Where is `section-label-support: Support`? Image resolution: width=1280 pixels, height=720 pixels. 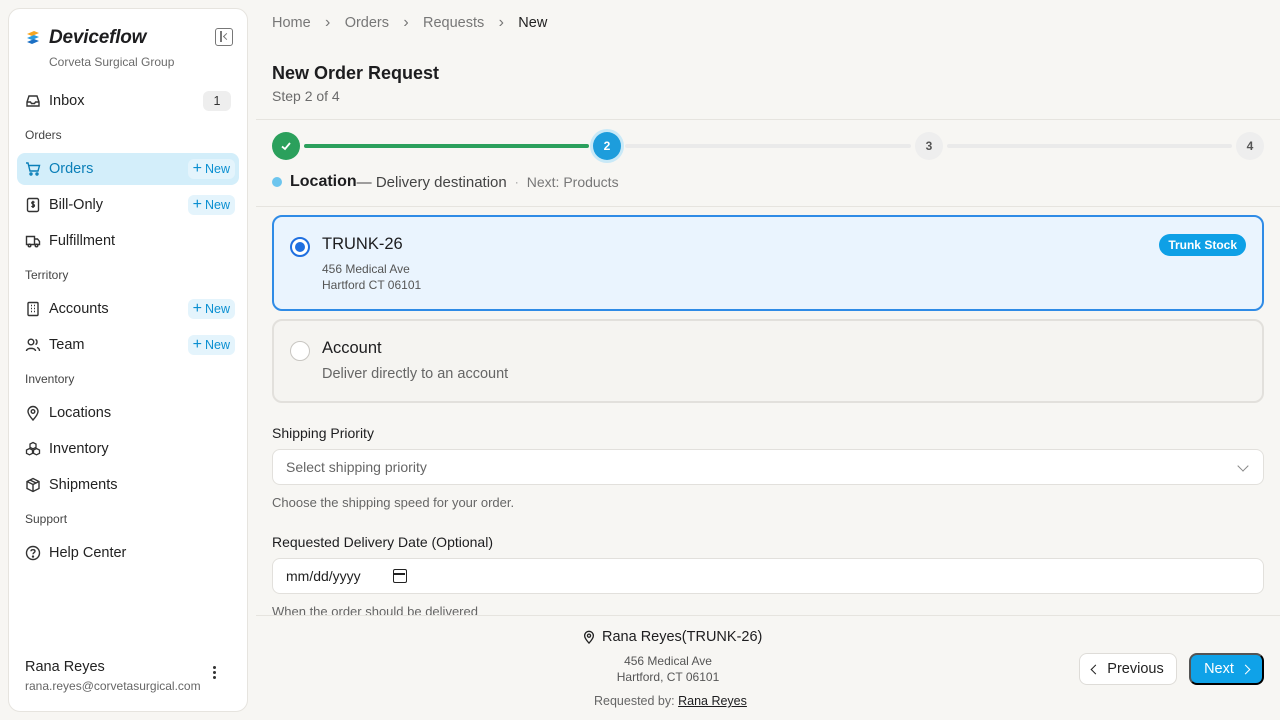 section-label-support: Support is located at coordinates (46, 519).